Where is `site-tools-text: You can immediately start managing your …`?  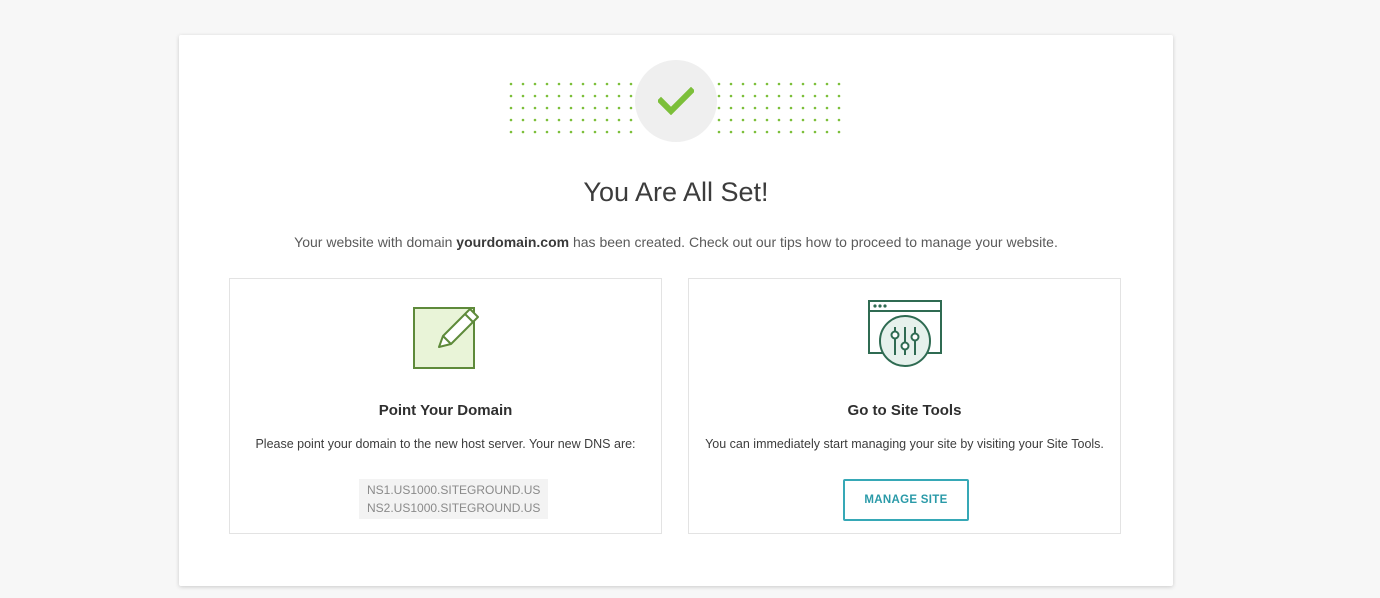
site-tools-text: You can immediately start managing your … is located at coordinates (904, 444).